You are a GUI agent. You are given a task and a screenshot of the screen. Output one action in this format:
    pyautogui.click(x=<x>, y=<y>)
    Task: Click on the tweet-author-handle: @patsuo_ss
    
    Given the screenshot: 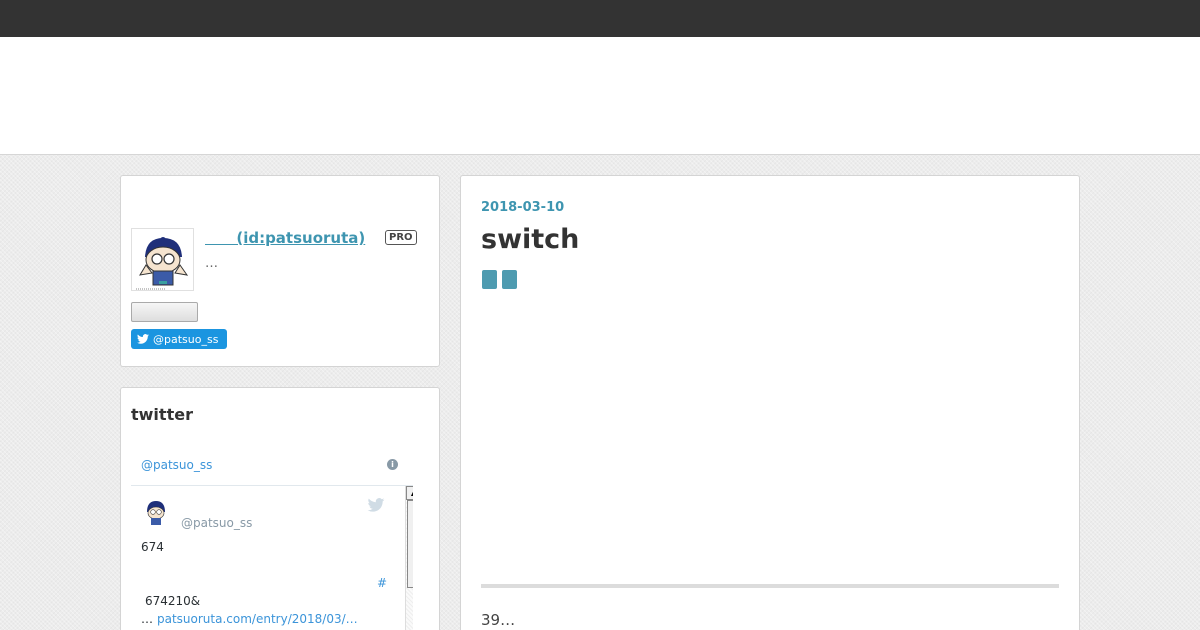 What is the action you would take?
    pyautogui.click(x=216, y=523)
    